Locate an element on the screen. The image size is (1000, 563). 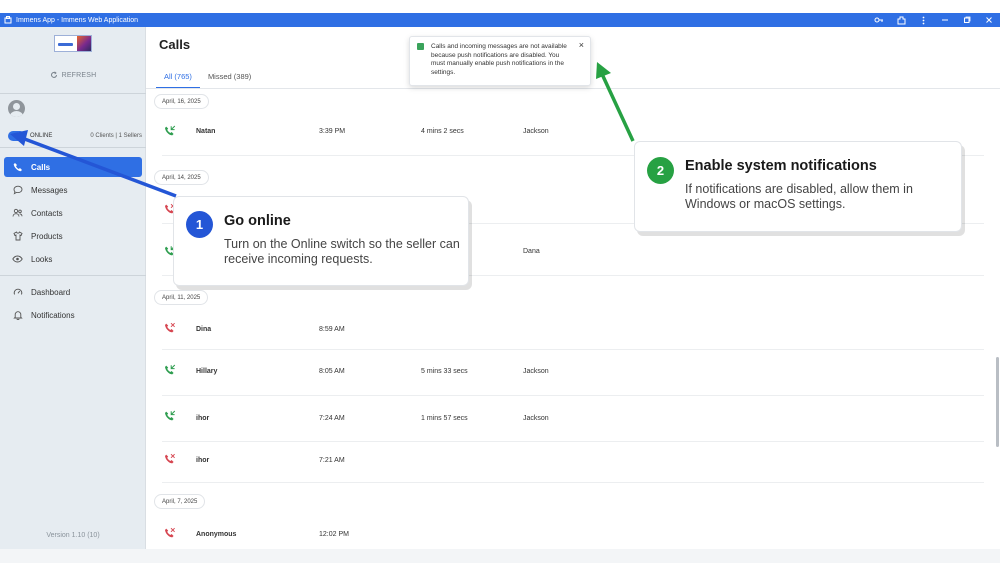
sidebar-item-notifications: Notifications is located at coordinates (73, 315).